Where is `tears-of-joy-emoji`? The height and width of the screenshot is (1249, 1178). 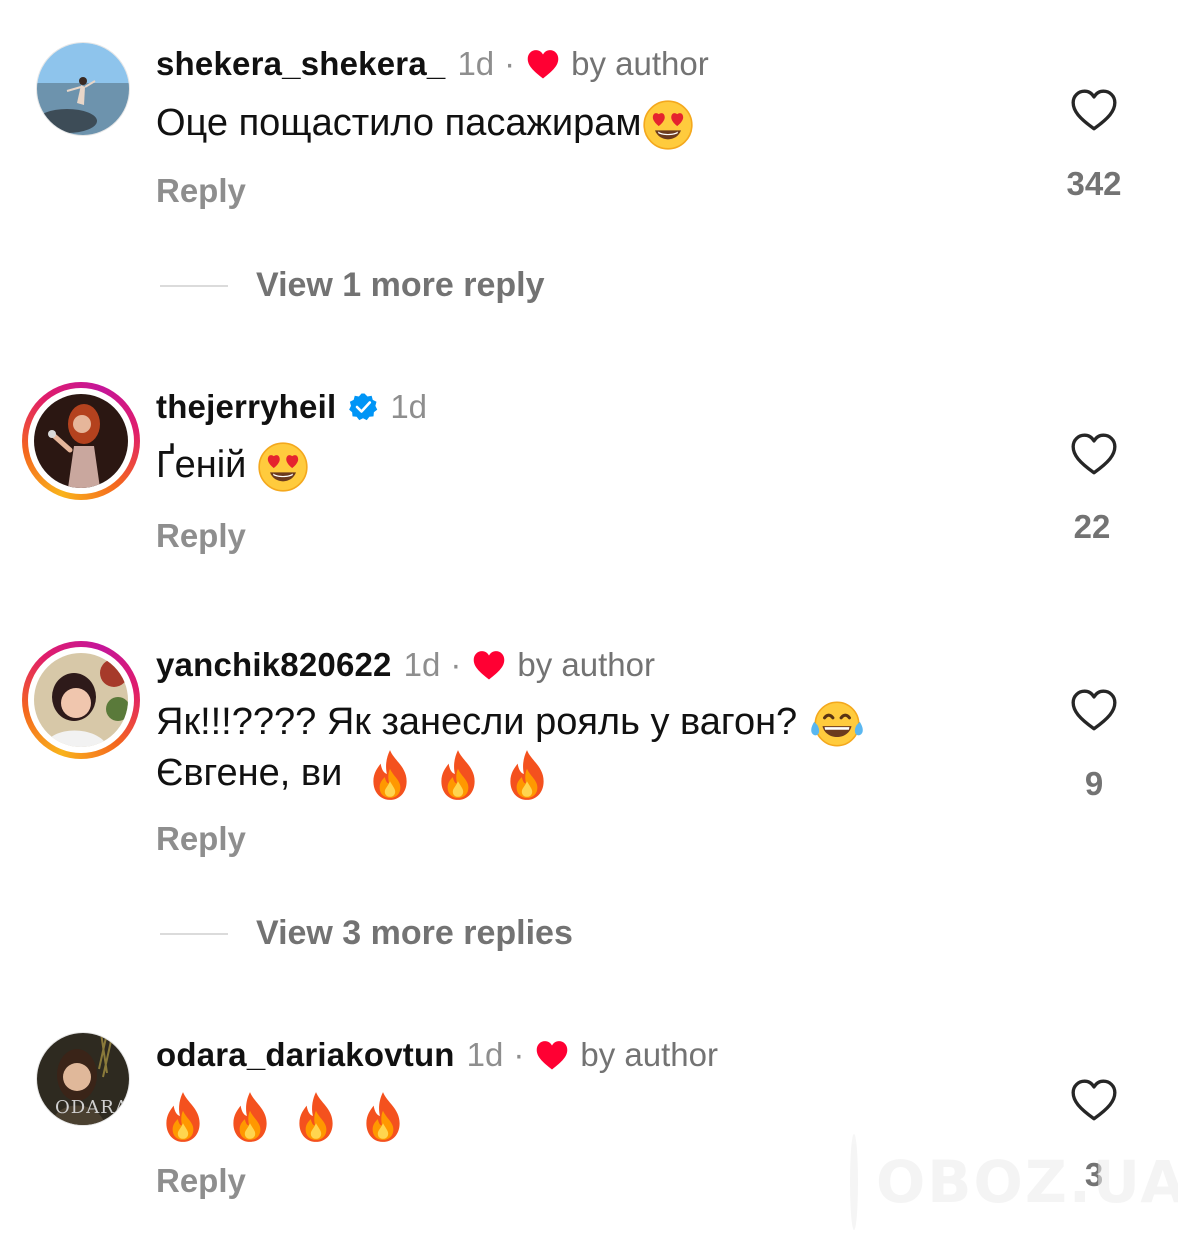 tears-of-joy-emoji is located at coordinates (837, 724).